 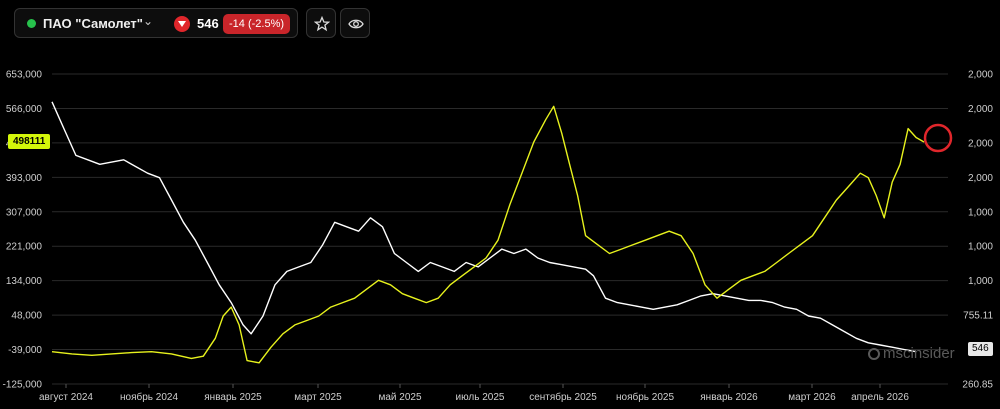 What do you see at coordinates (24, 75) in the screenshot?
I see `y-tick-label: 653,000` at bounding box center [24, 75].